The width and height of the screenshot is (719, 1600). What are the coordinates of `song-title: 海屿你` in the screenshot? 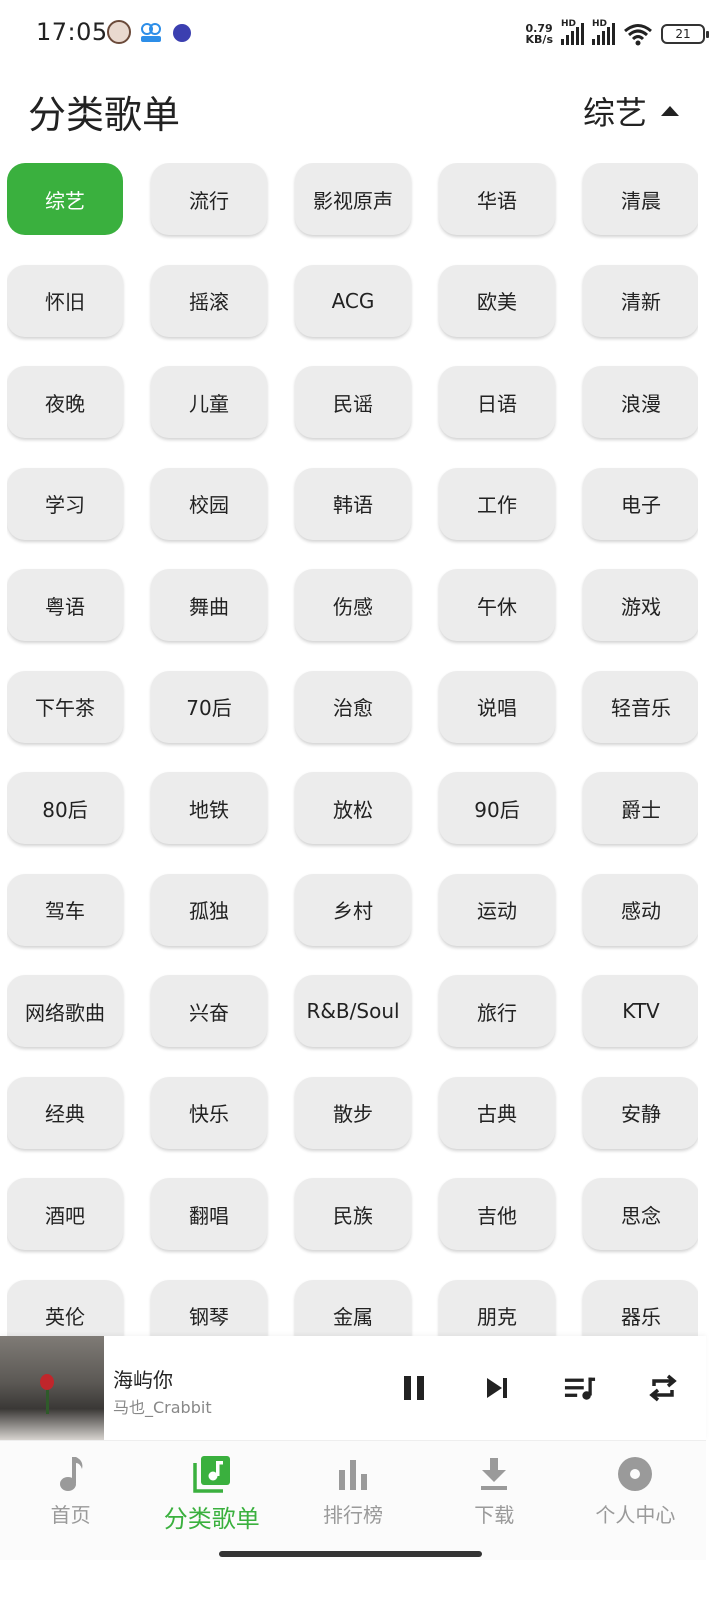 It's located at (143, 1380).